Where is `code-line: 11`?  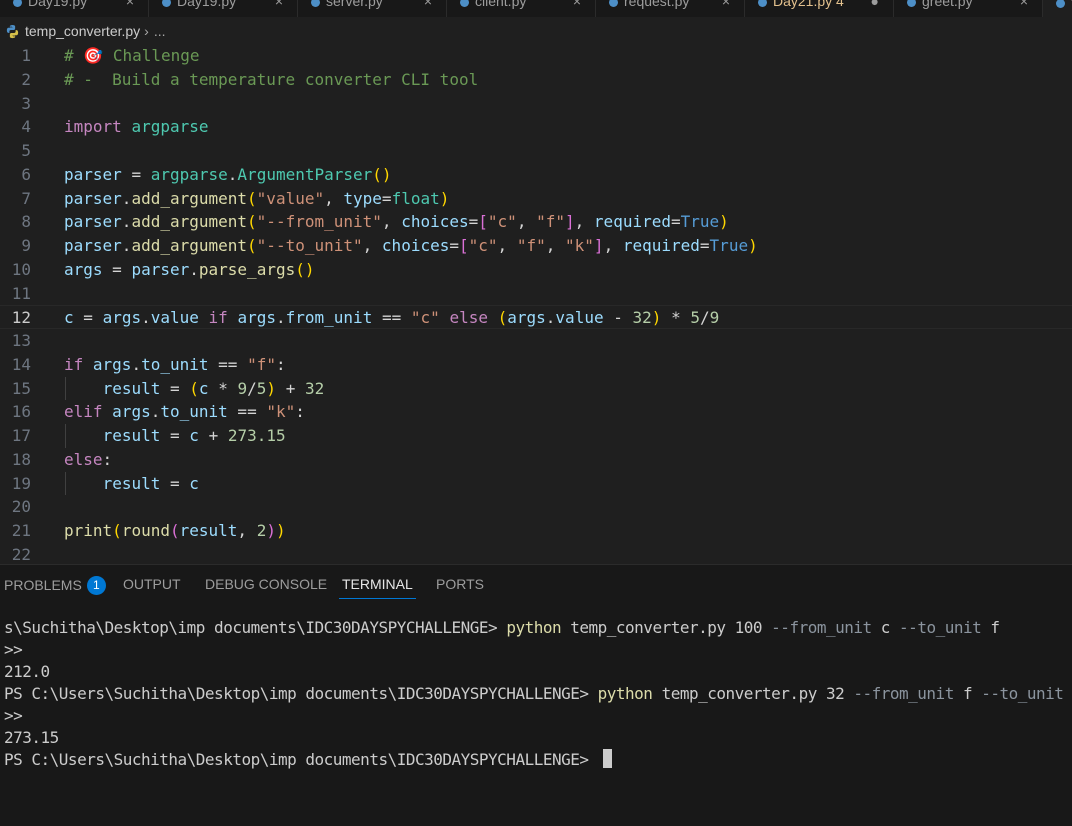 code-line: 11 is located at coordinates (536, 294).